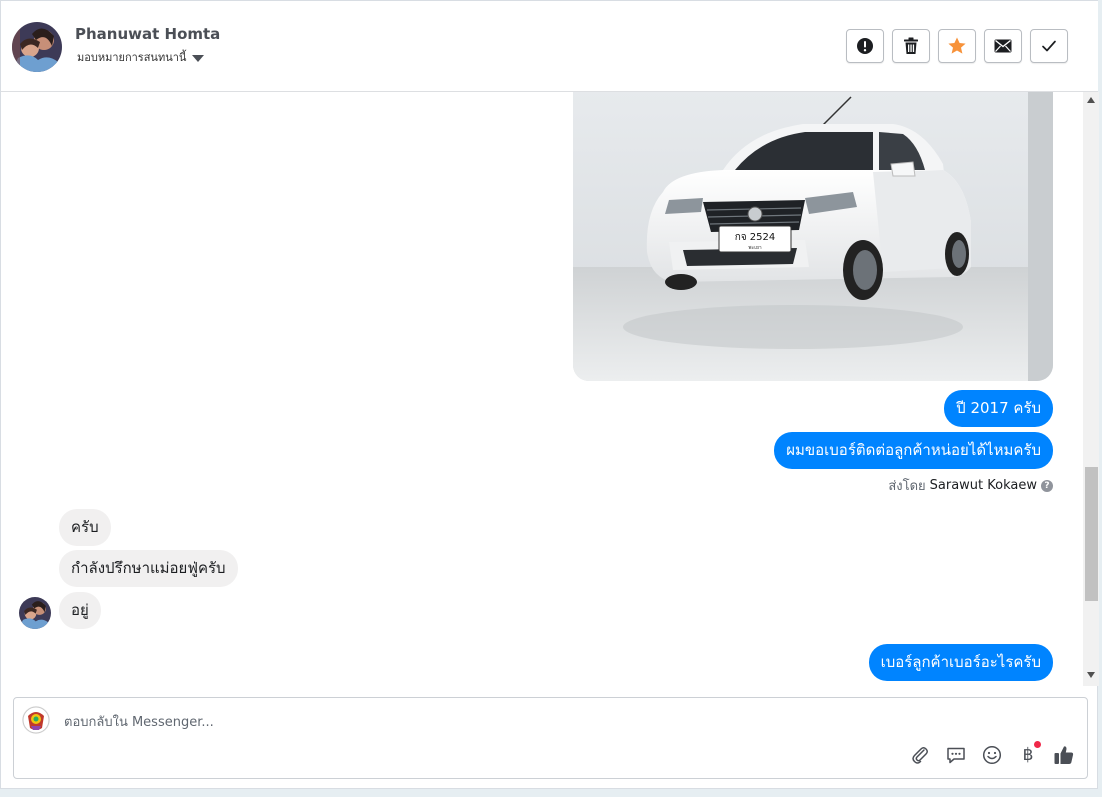 The height and width of the screenshot is (797, 1102). I want to click on trash-icon, so click(911, 45).